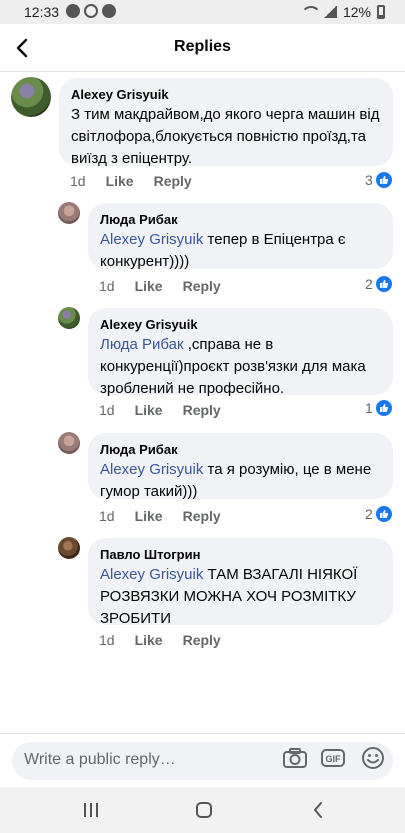  Describe the element at coordinates (73, 11) in the screenshot. I see `messenger-notification-icon` at that location.